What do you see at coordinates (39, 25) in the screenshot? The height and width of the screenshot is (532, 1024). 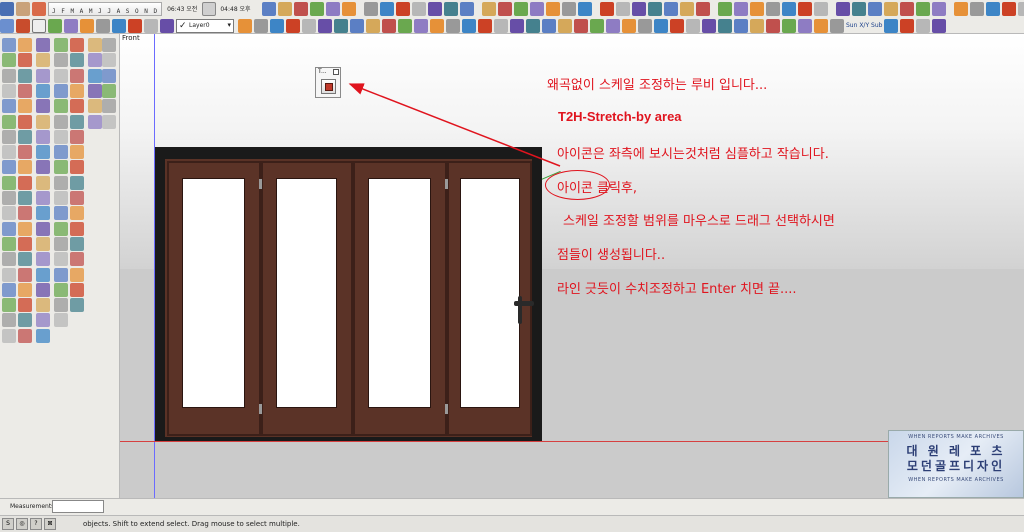 I see `orbit-icon` at bounding box center [39, 25].